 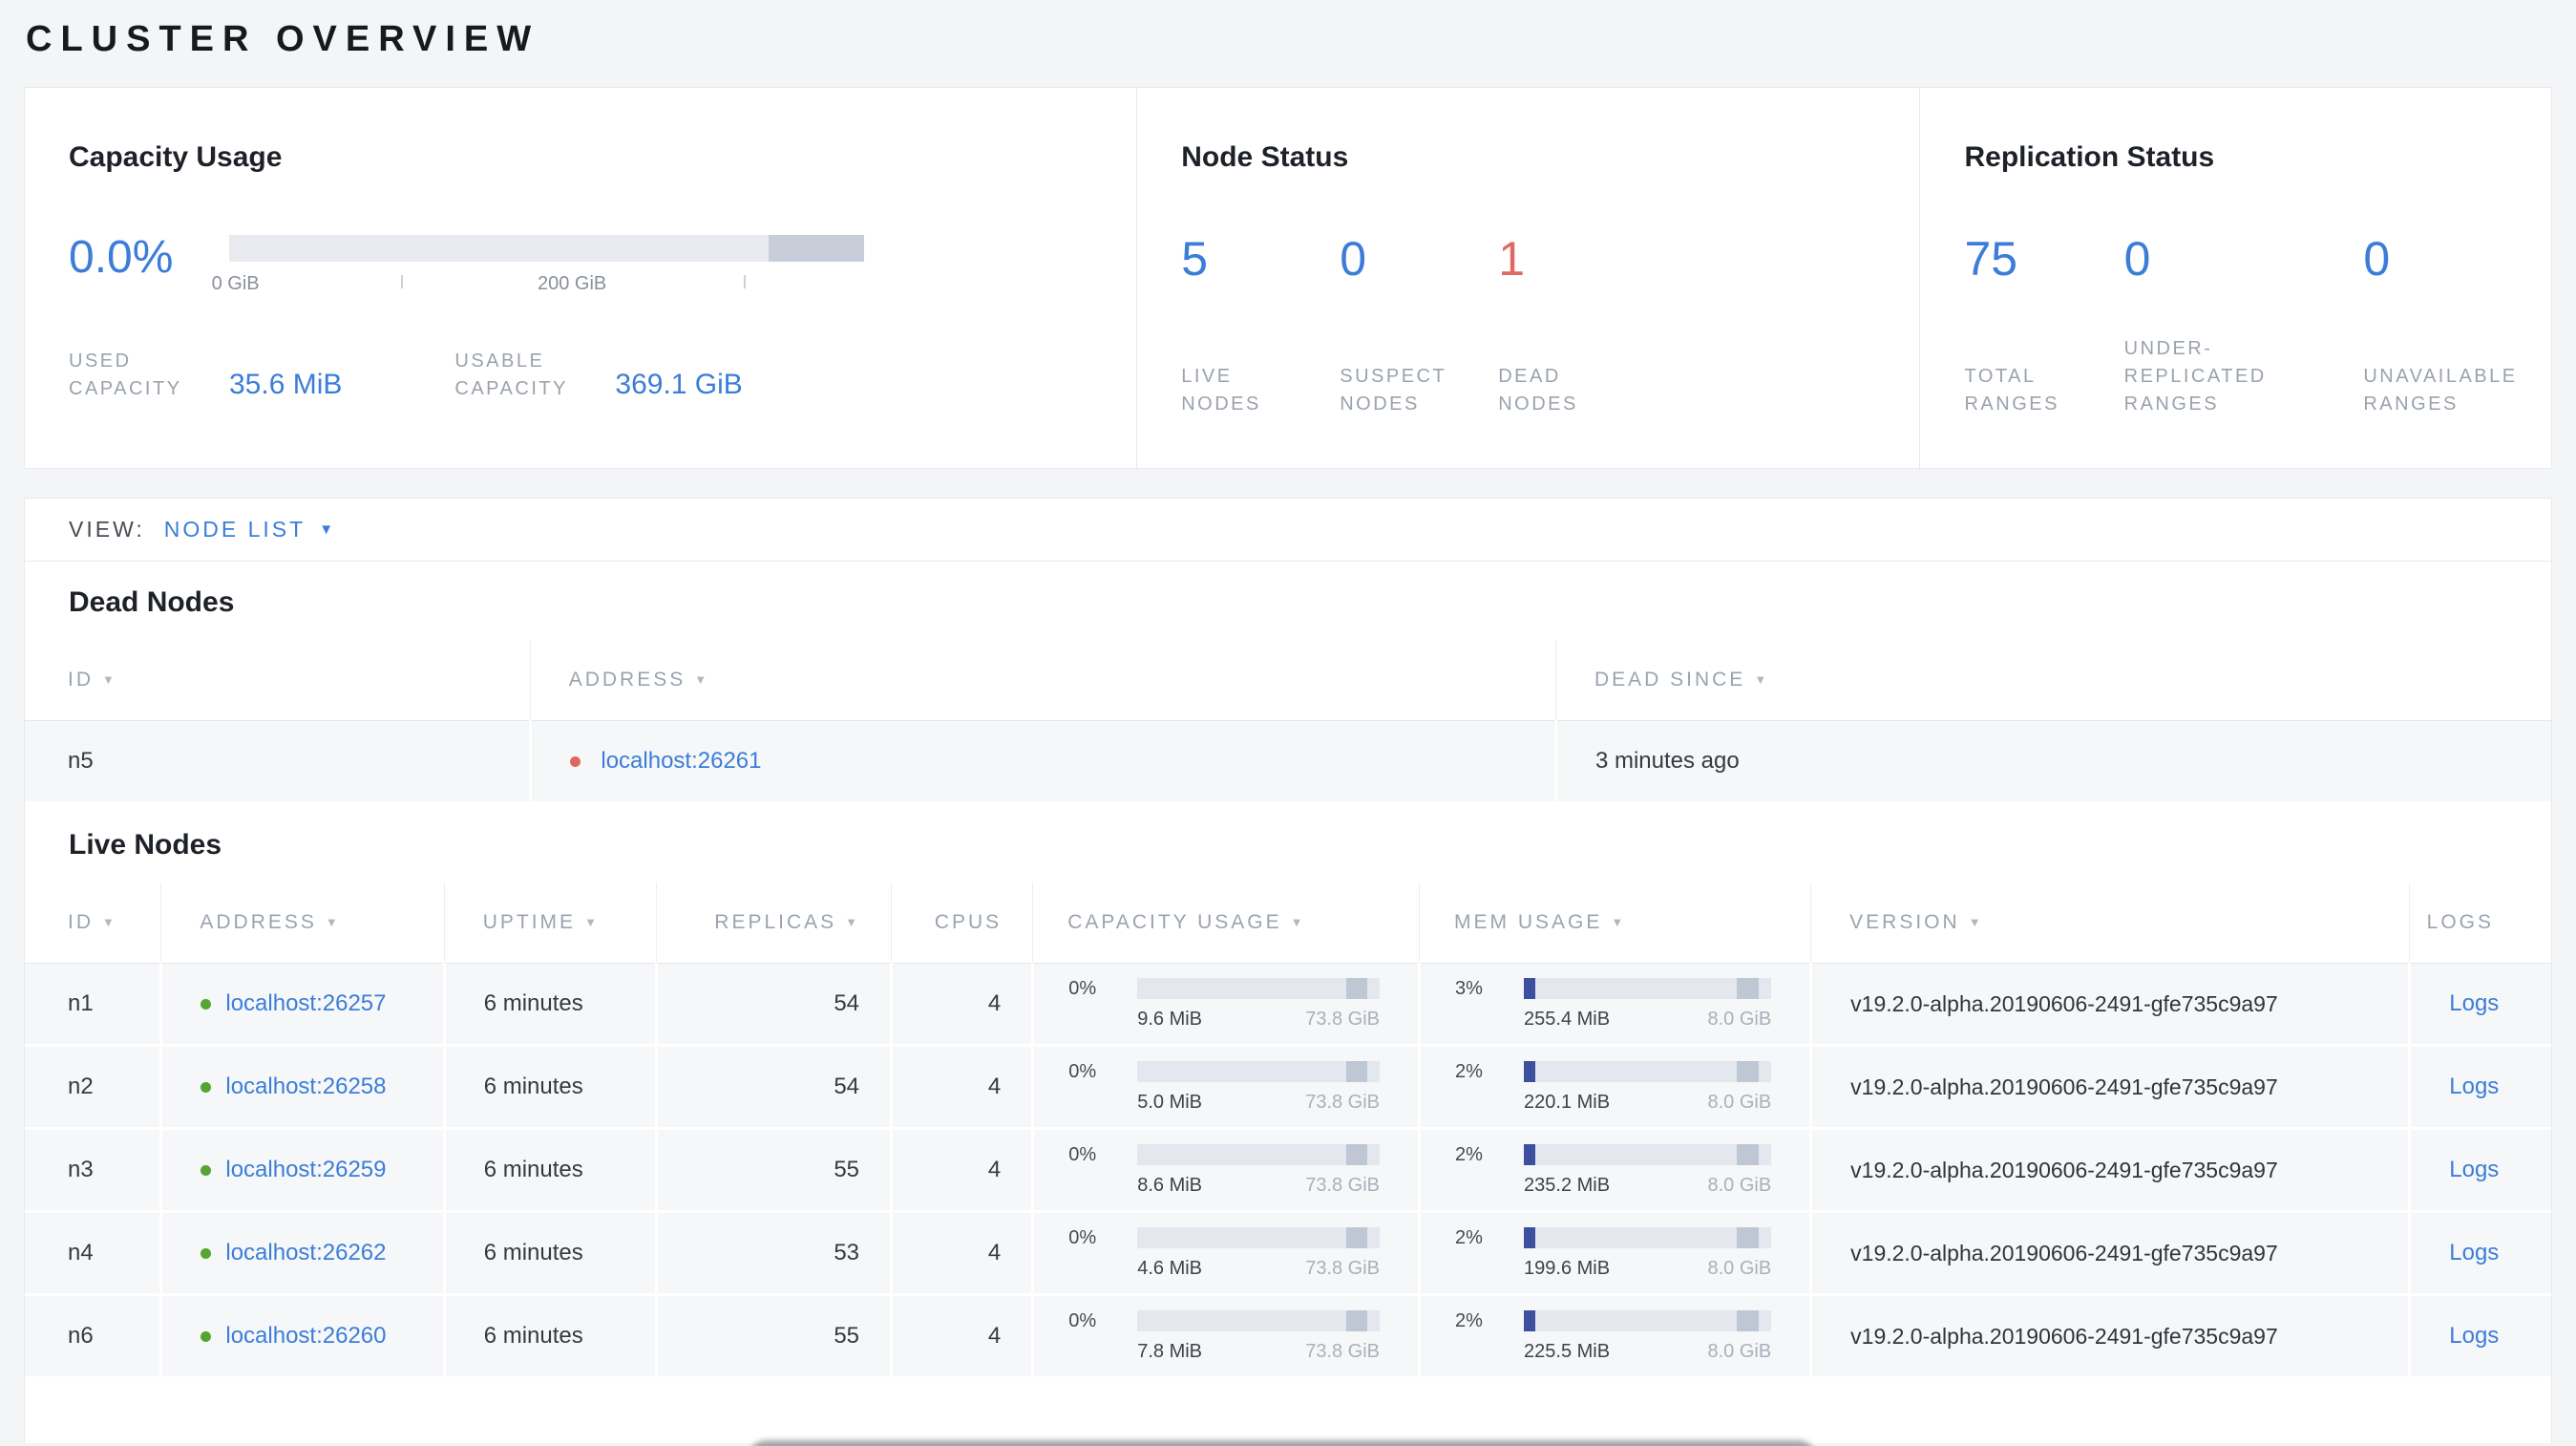 What do you see at coordinates (305, 1336) in the screenshot?
I see `node-address-link: localhost:26260` at bounding box center [305, 1336].